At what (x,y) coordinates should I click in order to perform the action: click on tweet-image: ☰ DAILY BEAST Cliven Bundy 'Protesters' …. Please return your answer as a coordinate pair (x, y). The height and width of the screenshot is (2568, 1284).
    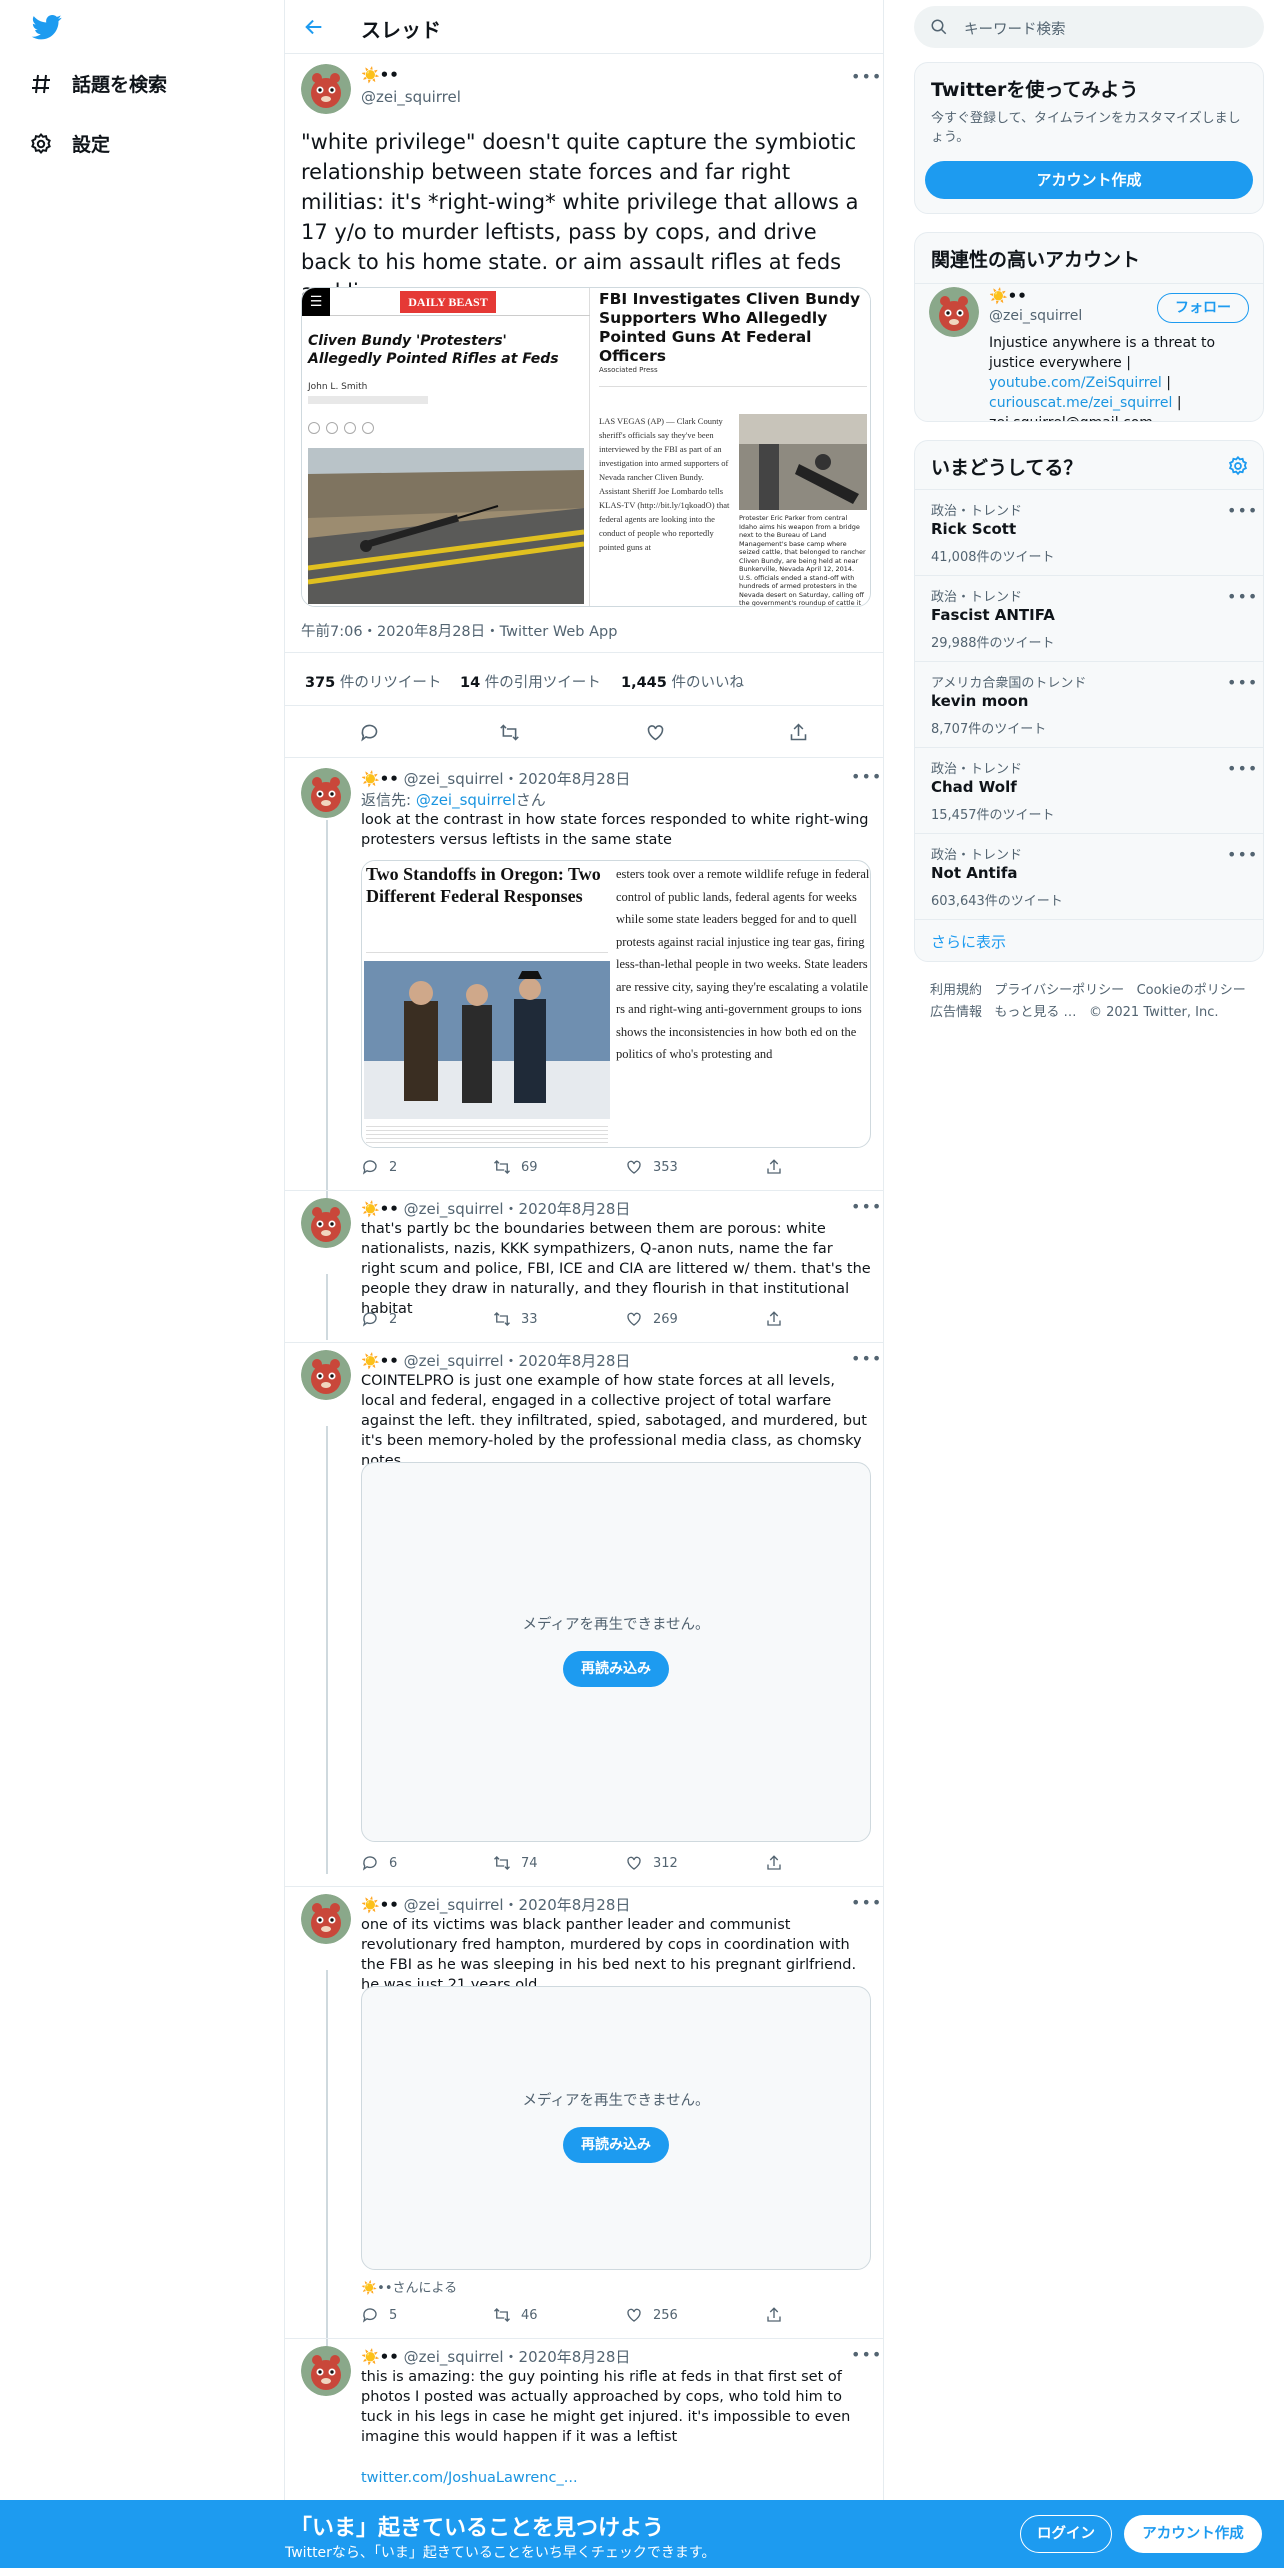
    Looking at the image, I should click on (586, 447).